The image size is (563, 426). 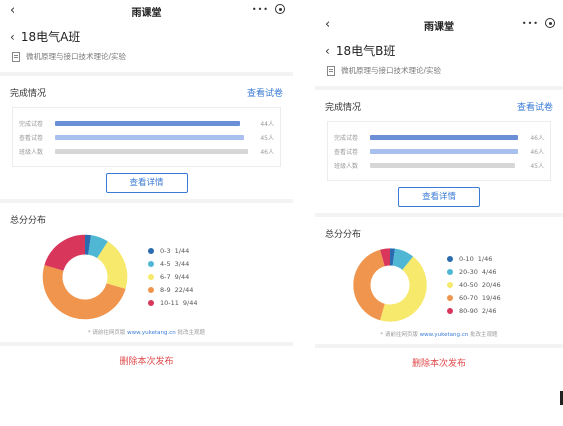 I want to click on note-prefix: * 请前往网页版, so click(x=107, y=333).